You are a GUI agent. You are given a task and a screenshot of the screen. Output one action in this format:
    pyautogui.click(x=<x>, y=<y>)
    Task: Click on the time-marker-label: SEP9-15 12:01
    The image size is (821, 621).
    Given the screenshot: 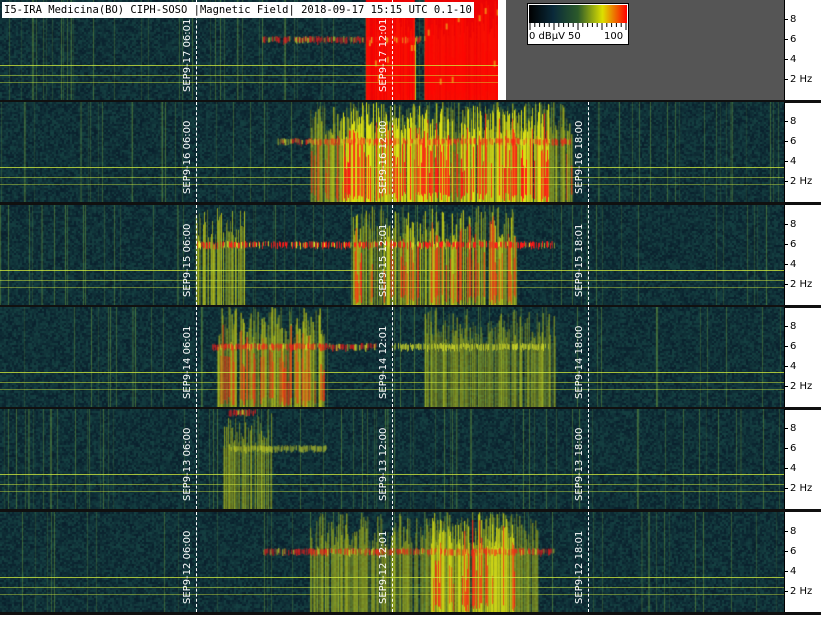 What is the action you would take?
    pyautogui.click(x=383, y=260)
    